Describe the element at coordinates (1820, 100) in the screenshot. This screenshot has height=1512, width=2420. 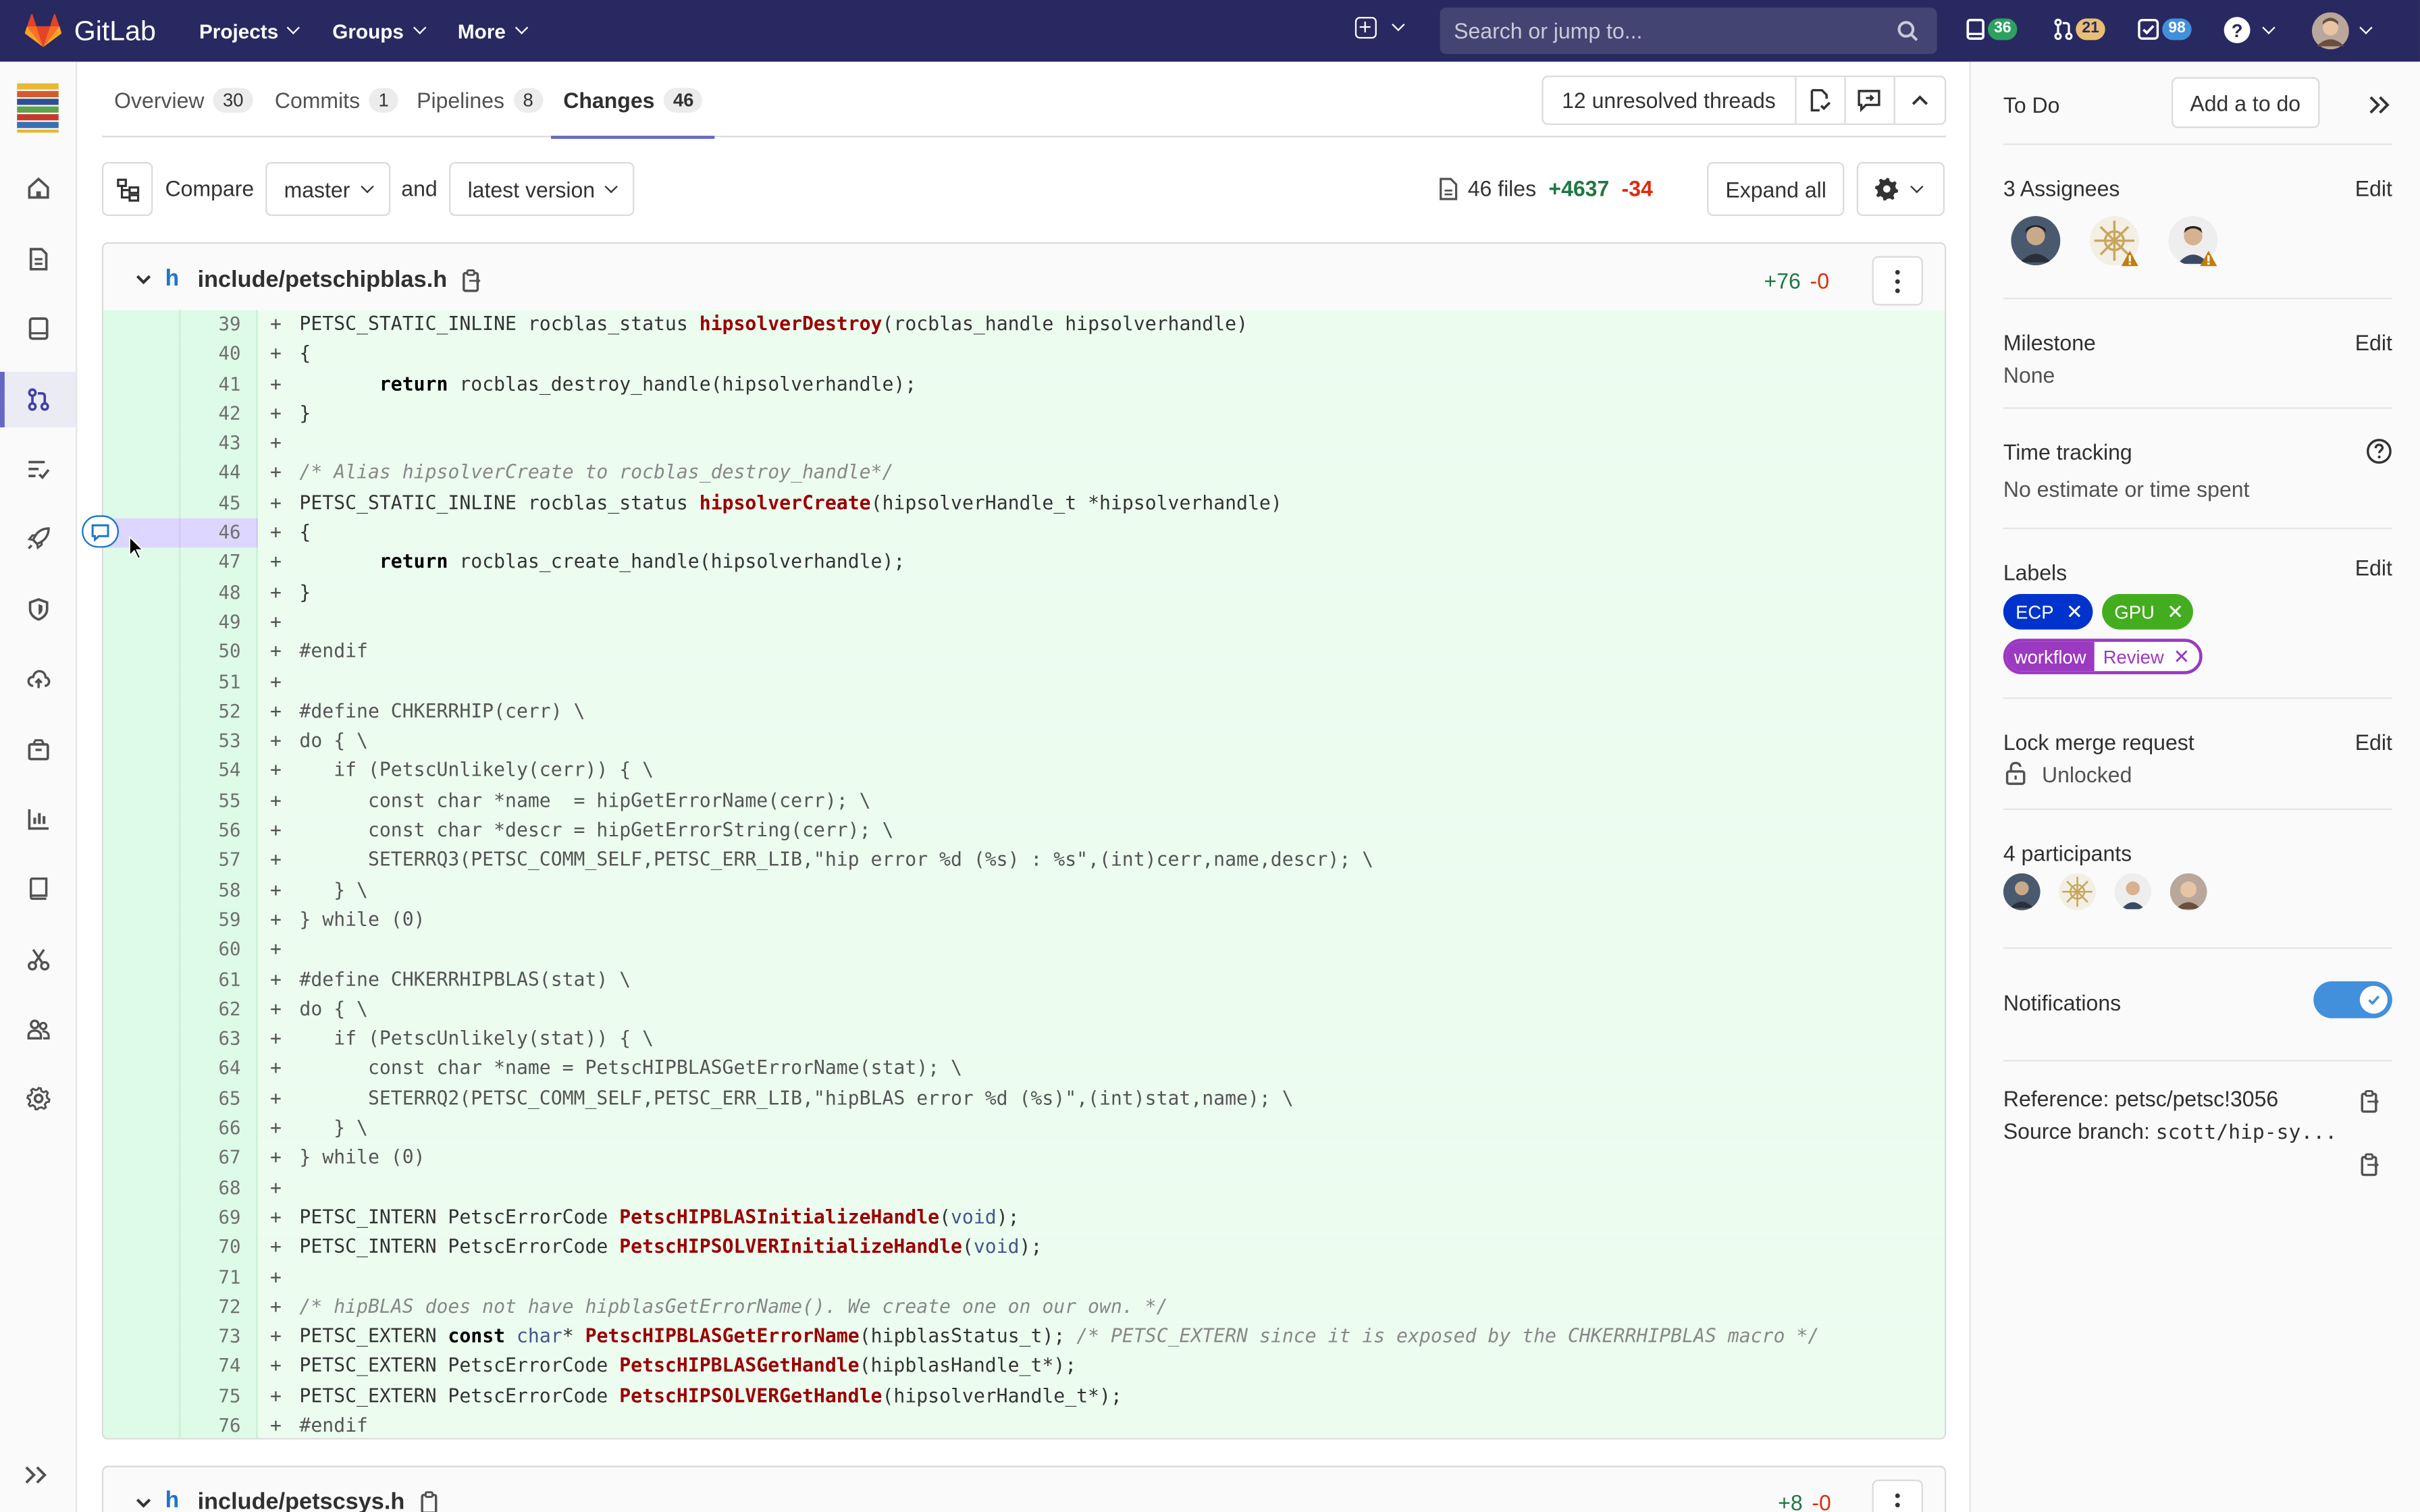
I see `resolve-thread-button` at that location.